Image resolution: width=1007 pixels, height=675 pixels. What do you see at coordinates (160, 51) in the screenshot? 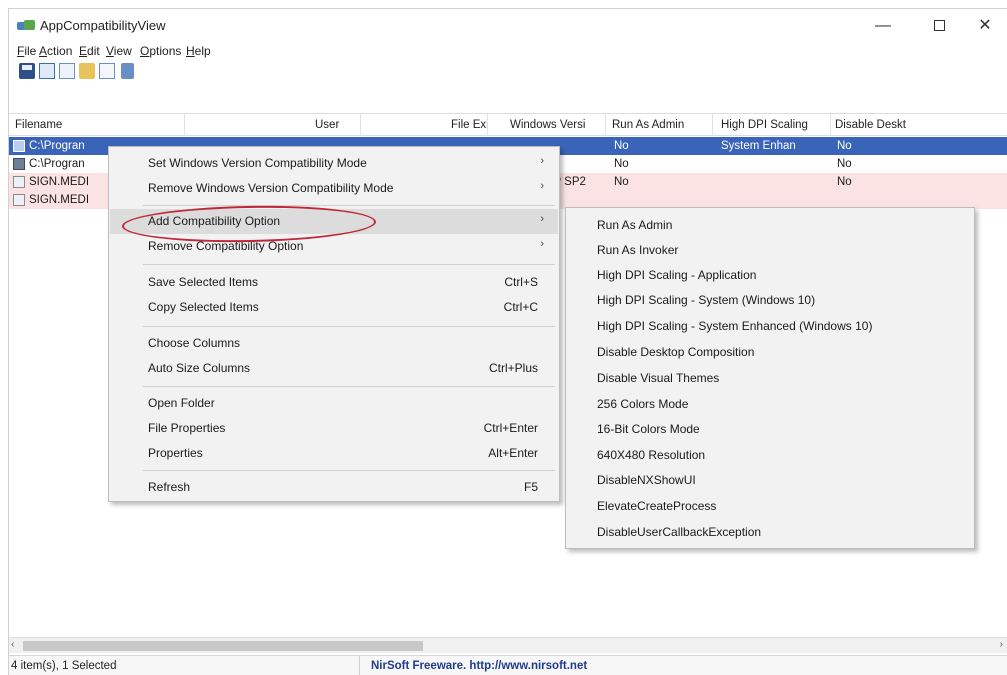
I see `menu-options: Options` at bounding box center [160, 51].